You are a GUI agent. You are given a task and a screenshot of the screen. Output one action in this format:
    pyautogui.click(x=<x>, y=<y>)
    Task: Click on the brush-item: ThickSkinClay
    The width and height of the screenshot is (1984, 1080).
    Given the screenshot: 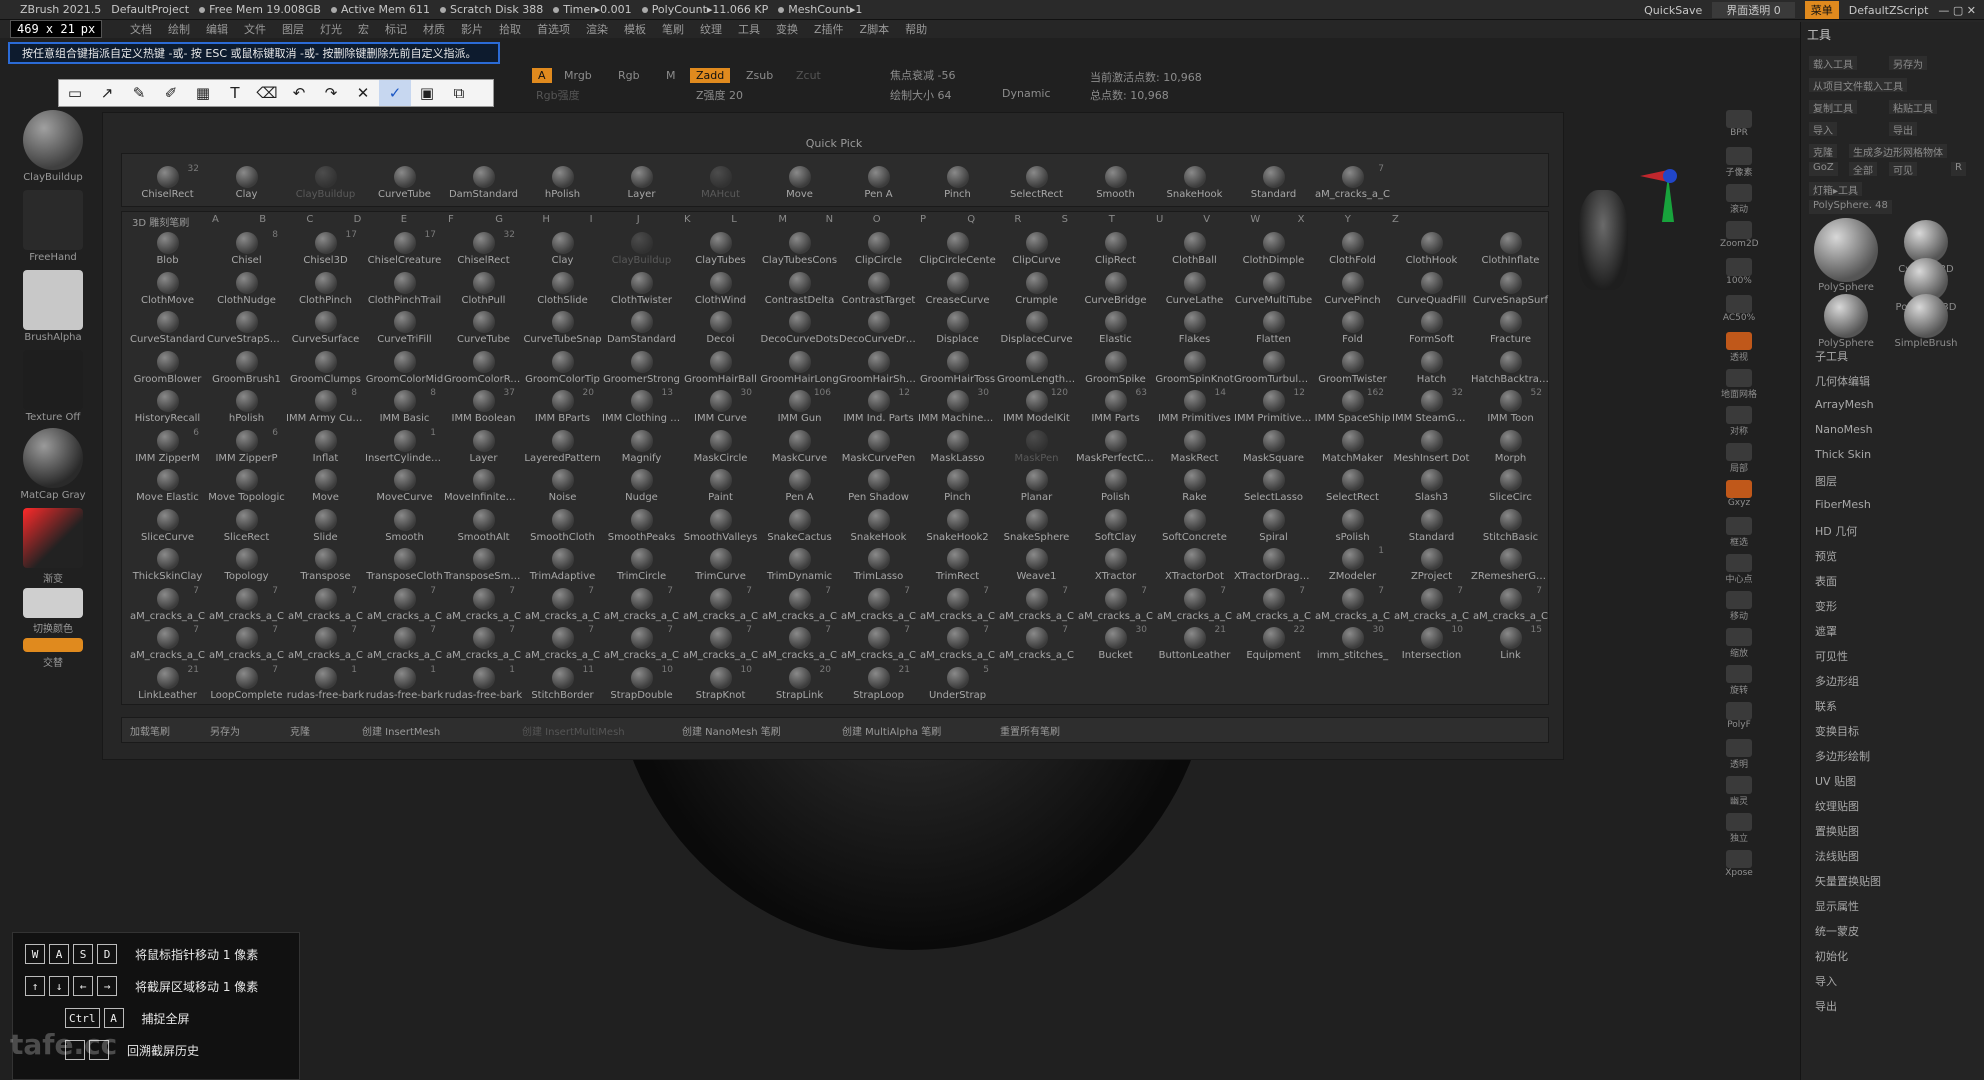 What is the action you would take?
    pyautogui.click(x=167, y=565)
    